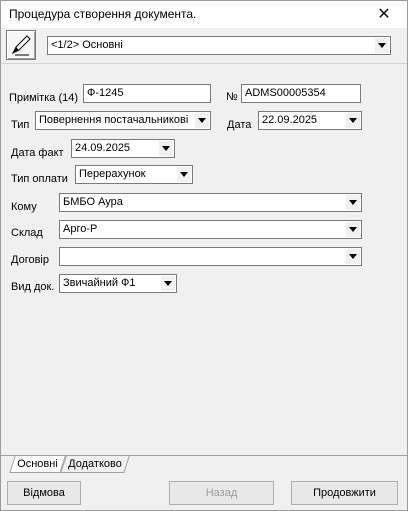 This screenshot has width=408, height=511. What do you see at coordinates (33, 287) in the screenshot?
I see `doc-kind-label: Вид док.` at bounding box center [33, 287].